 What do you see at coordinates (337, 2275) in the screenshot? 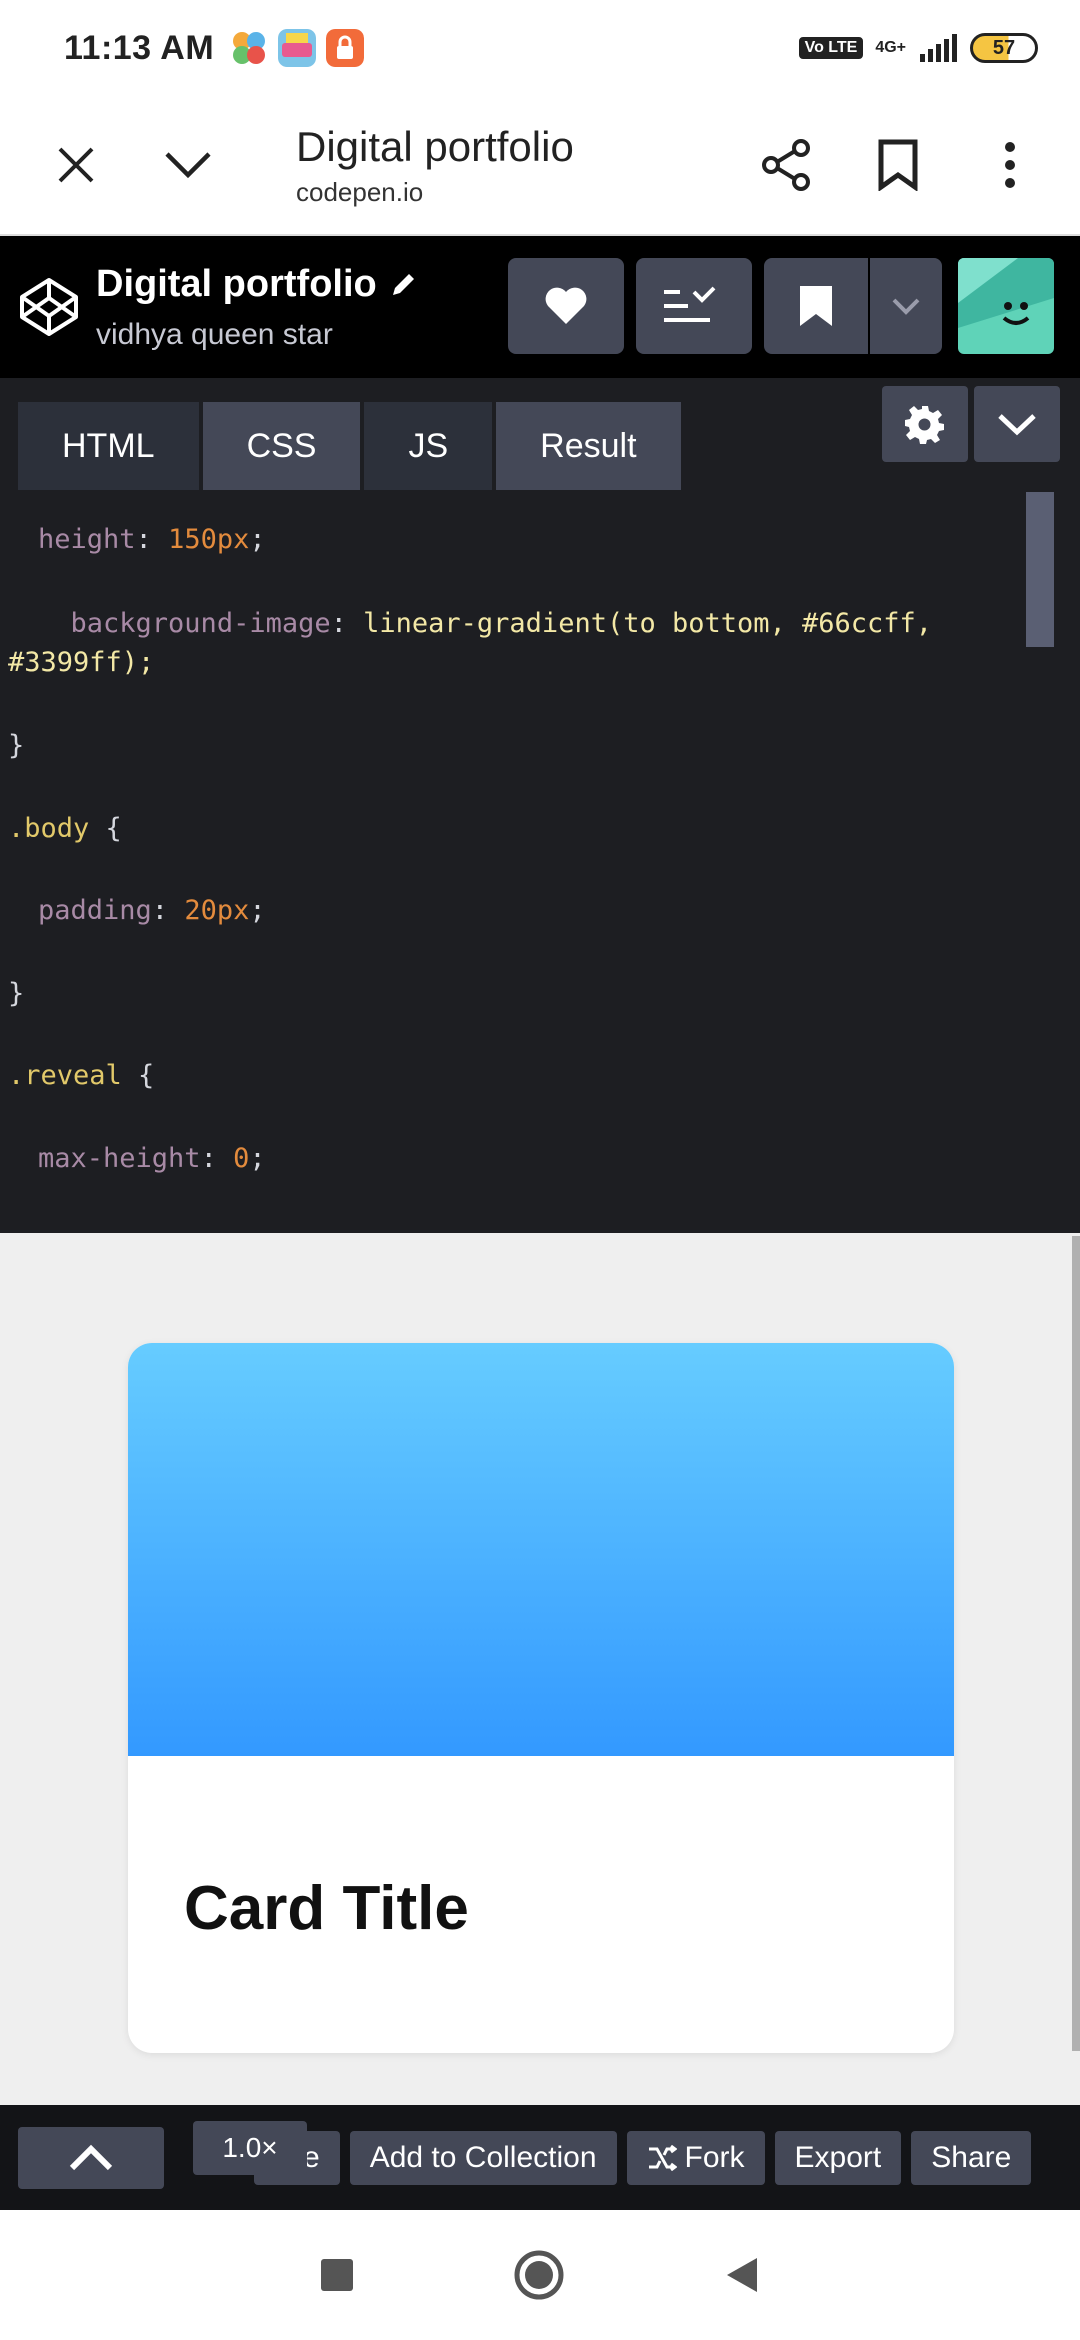
I see `recents-square-icon` at bounding box center [337, 2275].